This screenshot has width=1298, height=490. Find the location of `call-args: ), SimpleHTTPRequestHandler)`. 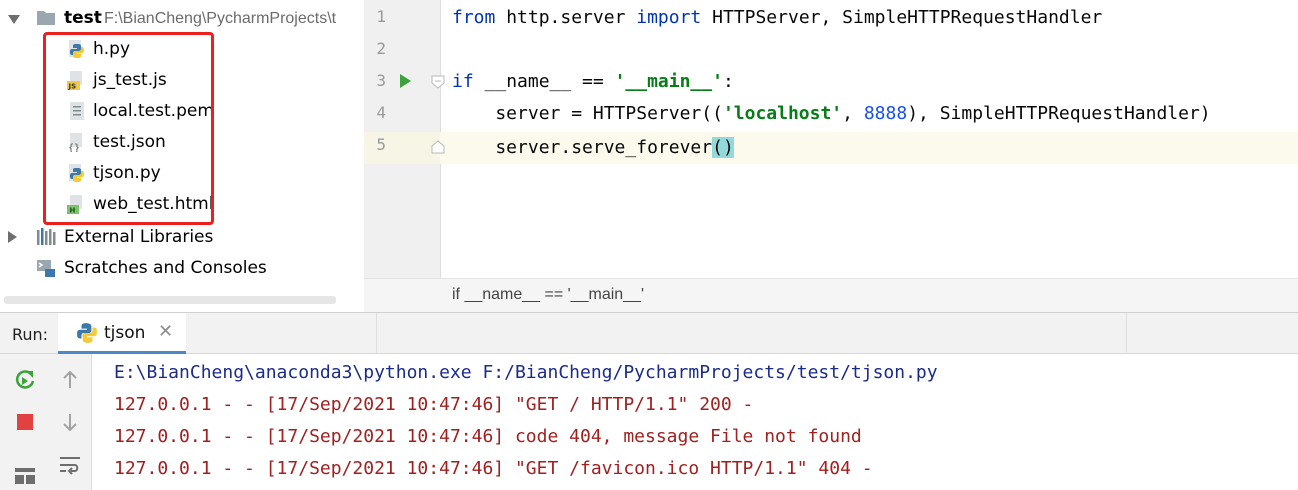

call-args: ), SimpleHTTPRequestHandler) is located at coordinates (1059, 113).